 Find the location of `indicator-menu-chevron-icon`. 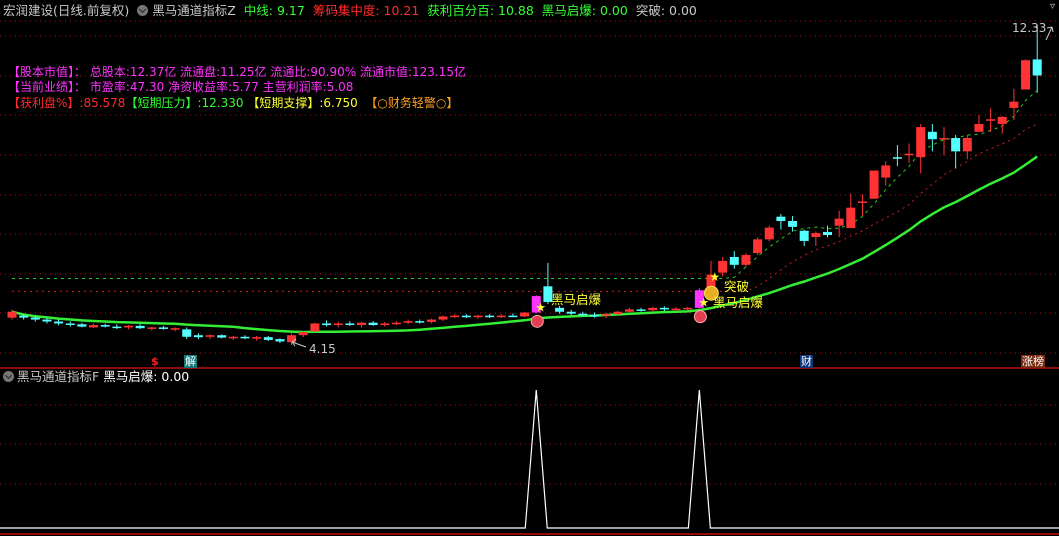

indicator-menu-chevron-icon is located at coordinates (143, 10).